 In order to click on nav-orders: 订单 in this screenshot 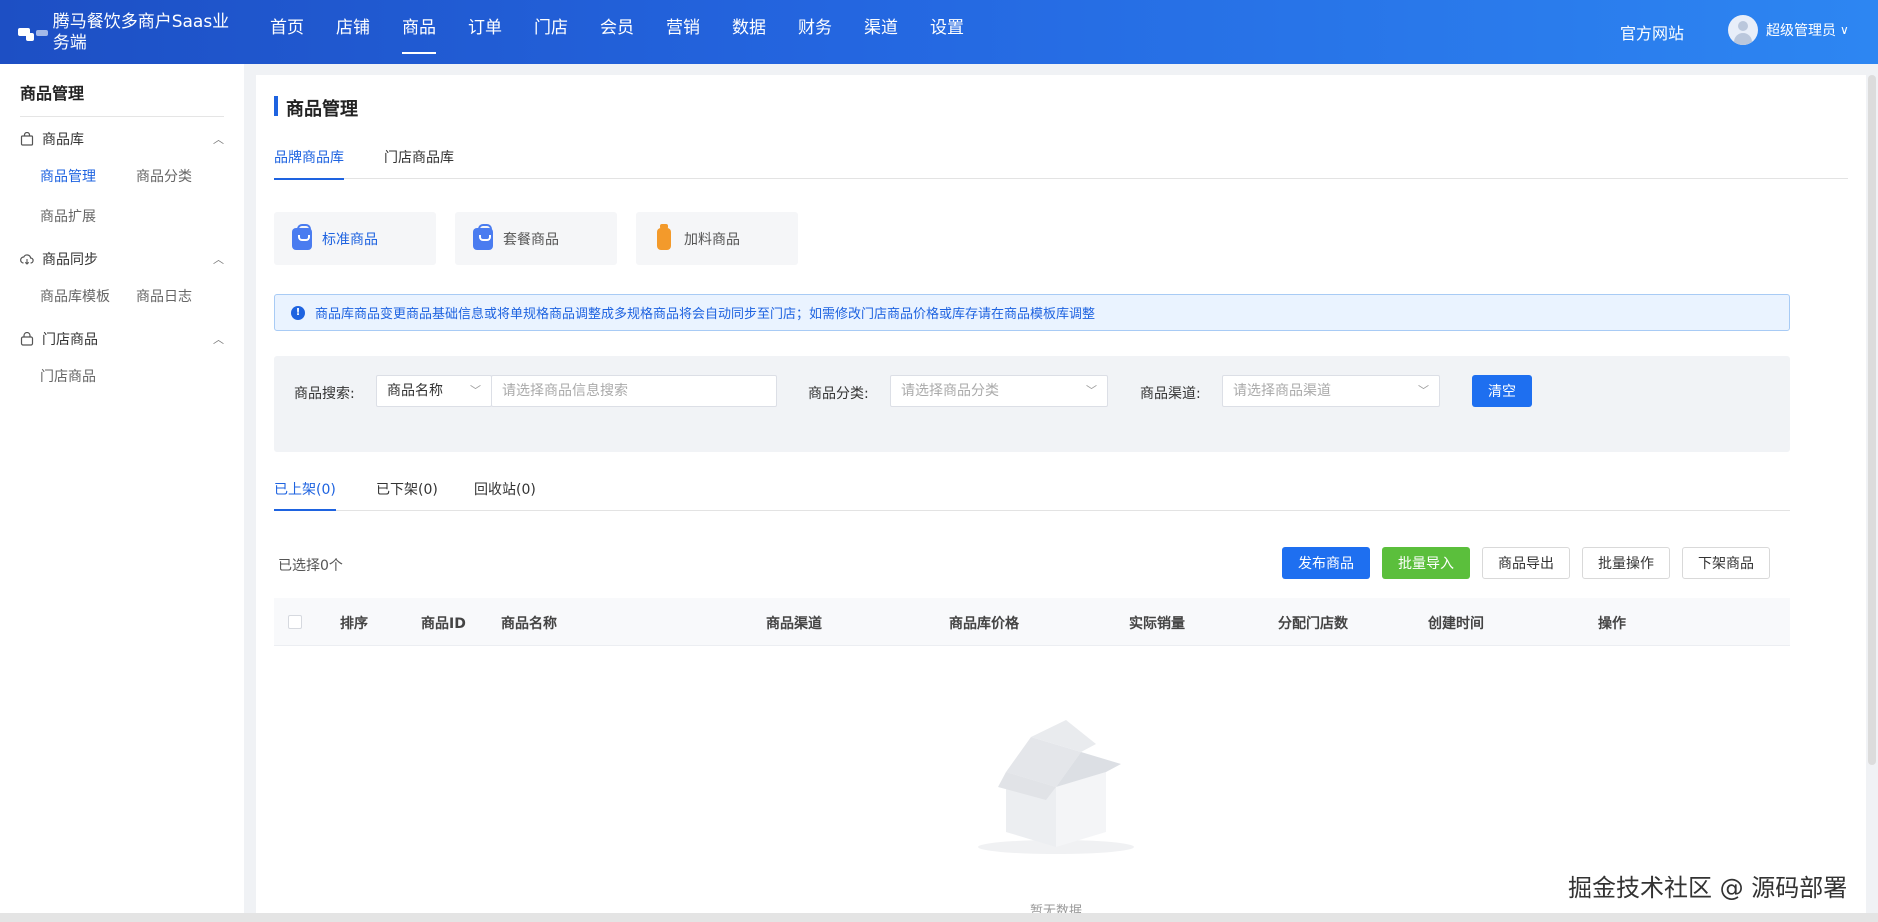, I will do `click(485, 32)`.